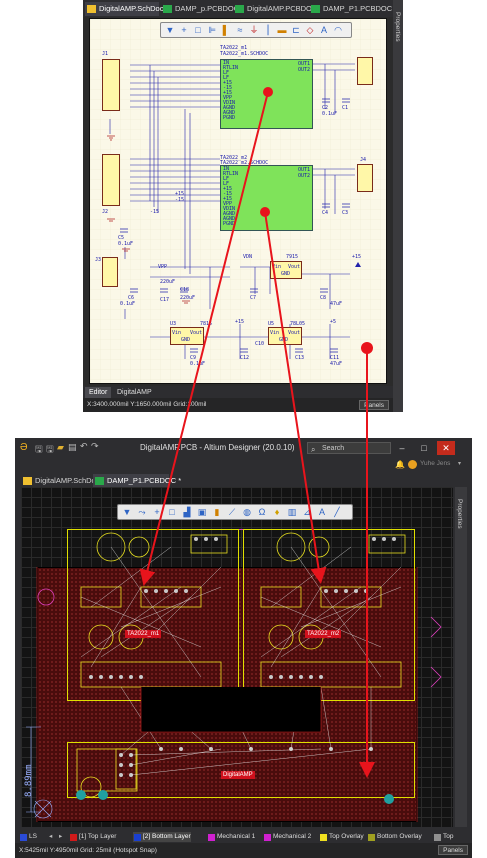 Image resolution: width=487 pixels, height=858 pixels. Describe the element at coordinates (217, 512) in the screenshot. I see `place-pad-icon: ▮` at that location.